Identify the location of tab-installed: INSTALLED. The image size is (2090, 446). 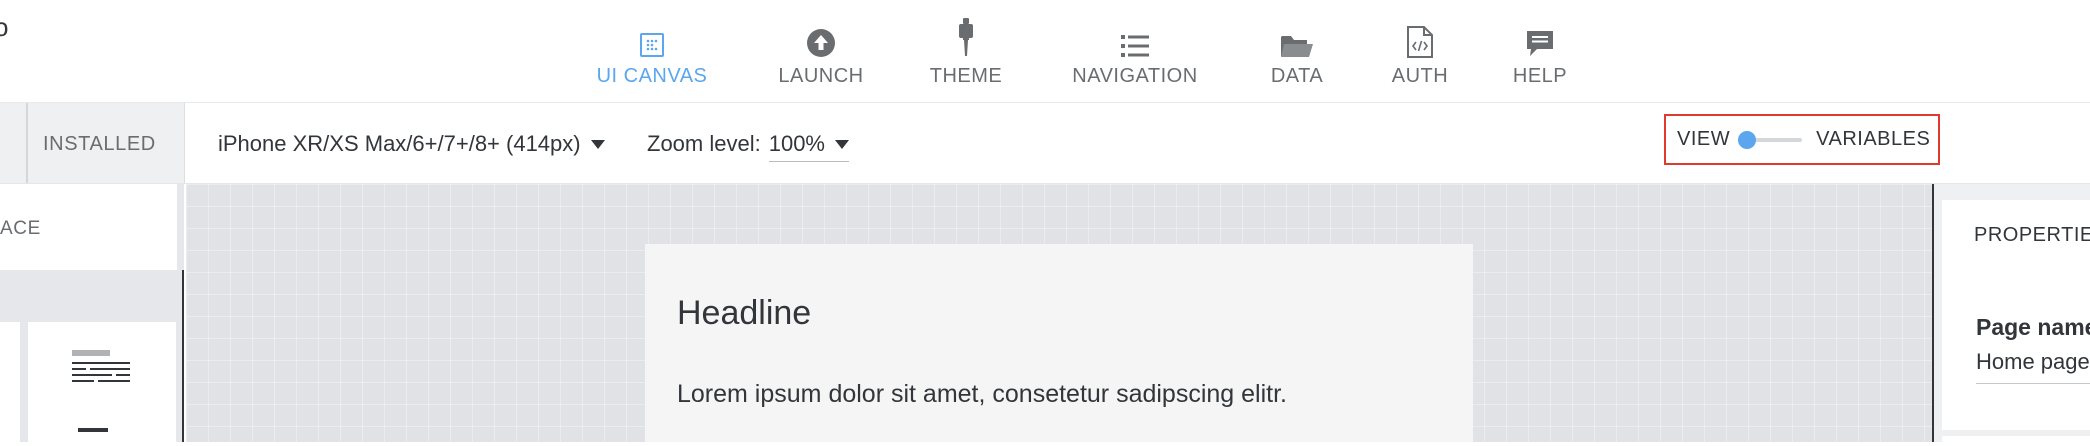
(92, 143).